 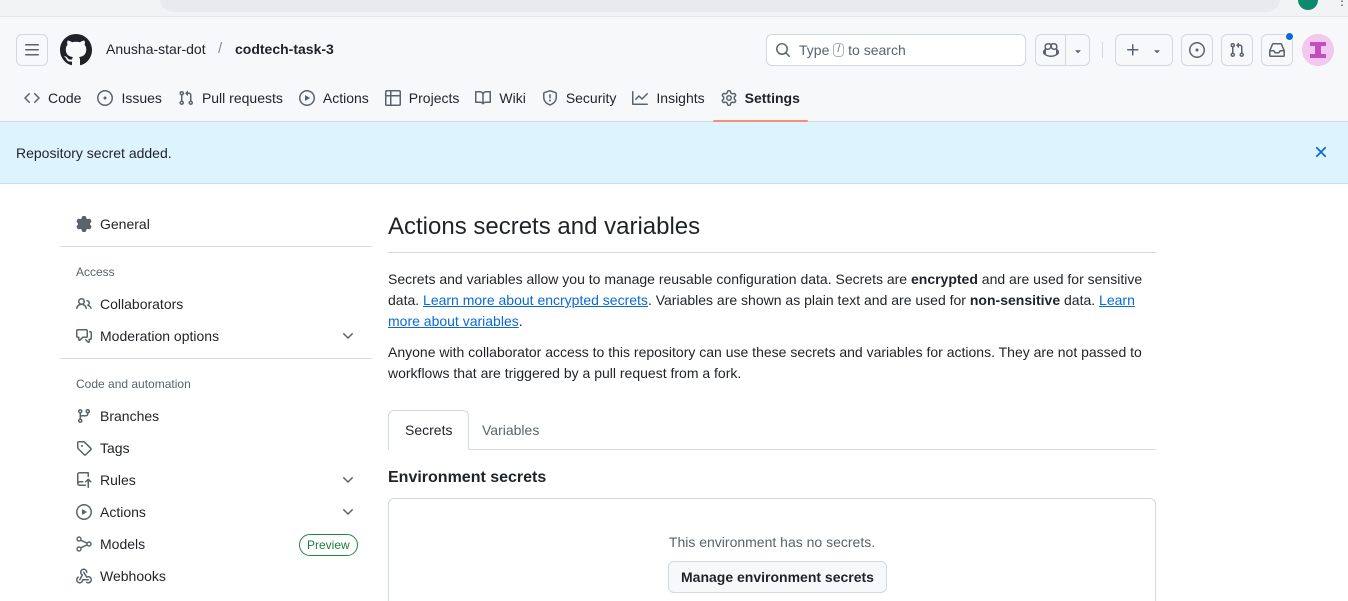 I want to click on sidebar-item-label: Branches, so click(x=130, y=416).